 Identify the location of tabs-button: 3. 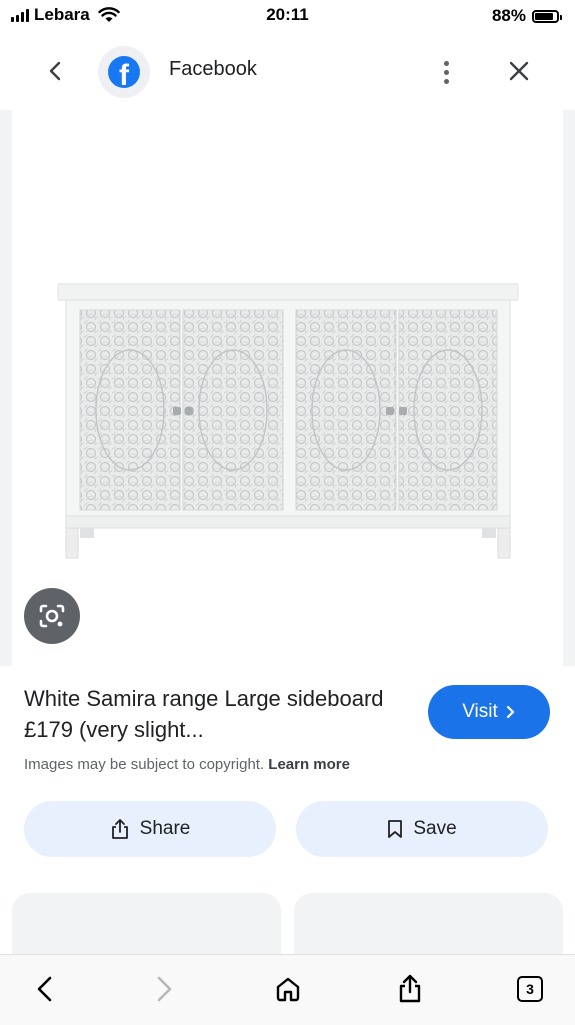
(530, 989).